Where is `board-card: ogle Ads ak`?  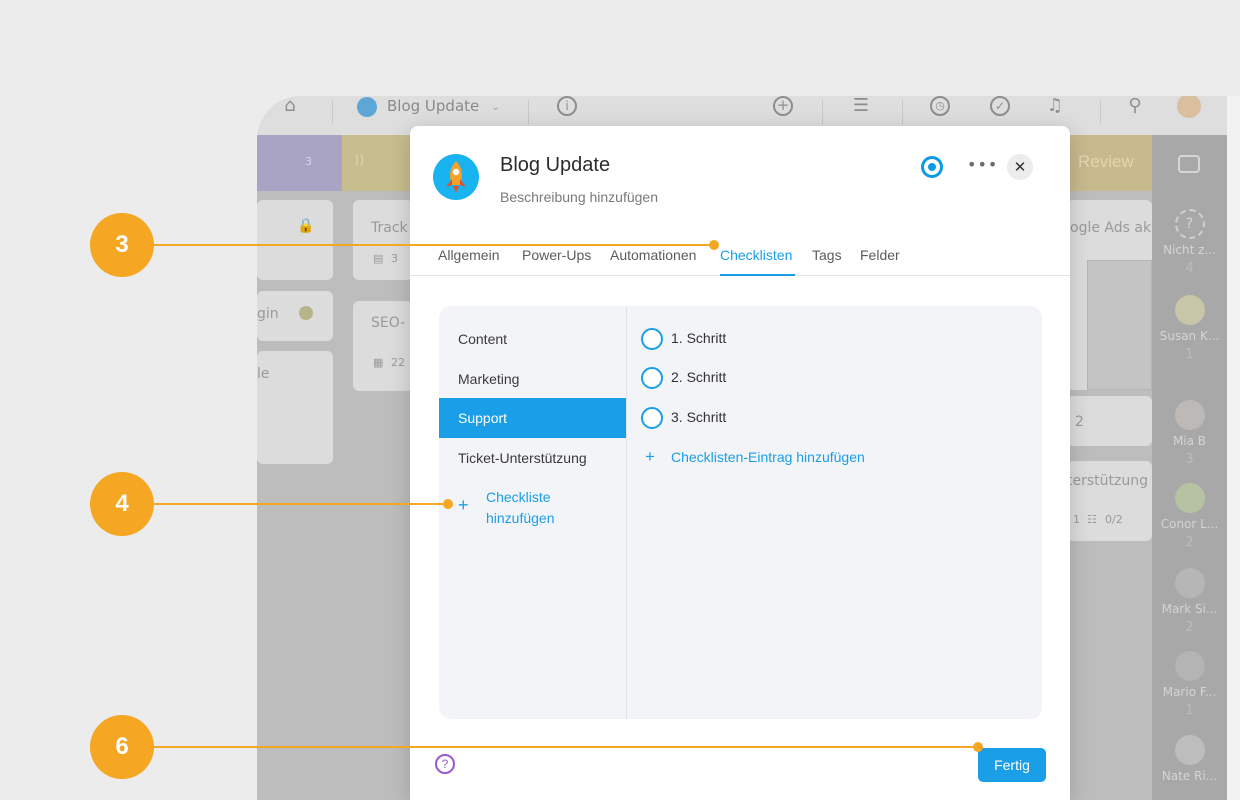
board-card: ogle Ads ak is located at coordinates (1109, 295).